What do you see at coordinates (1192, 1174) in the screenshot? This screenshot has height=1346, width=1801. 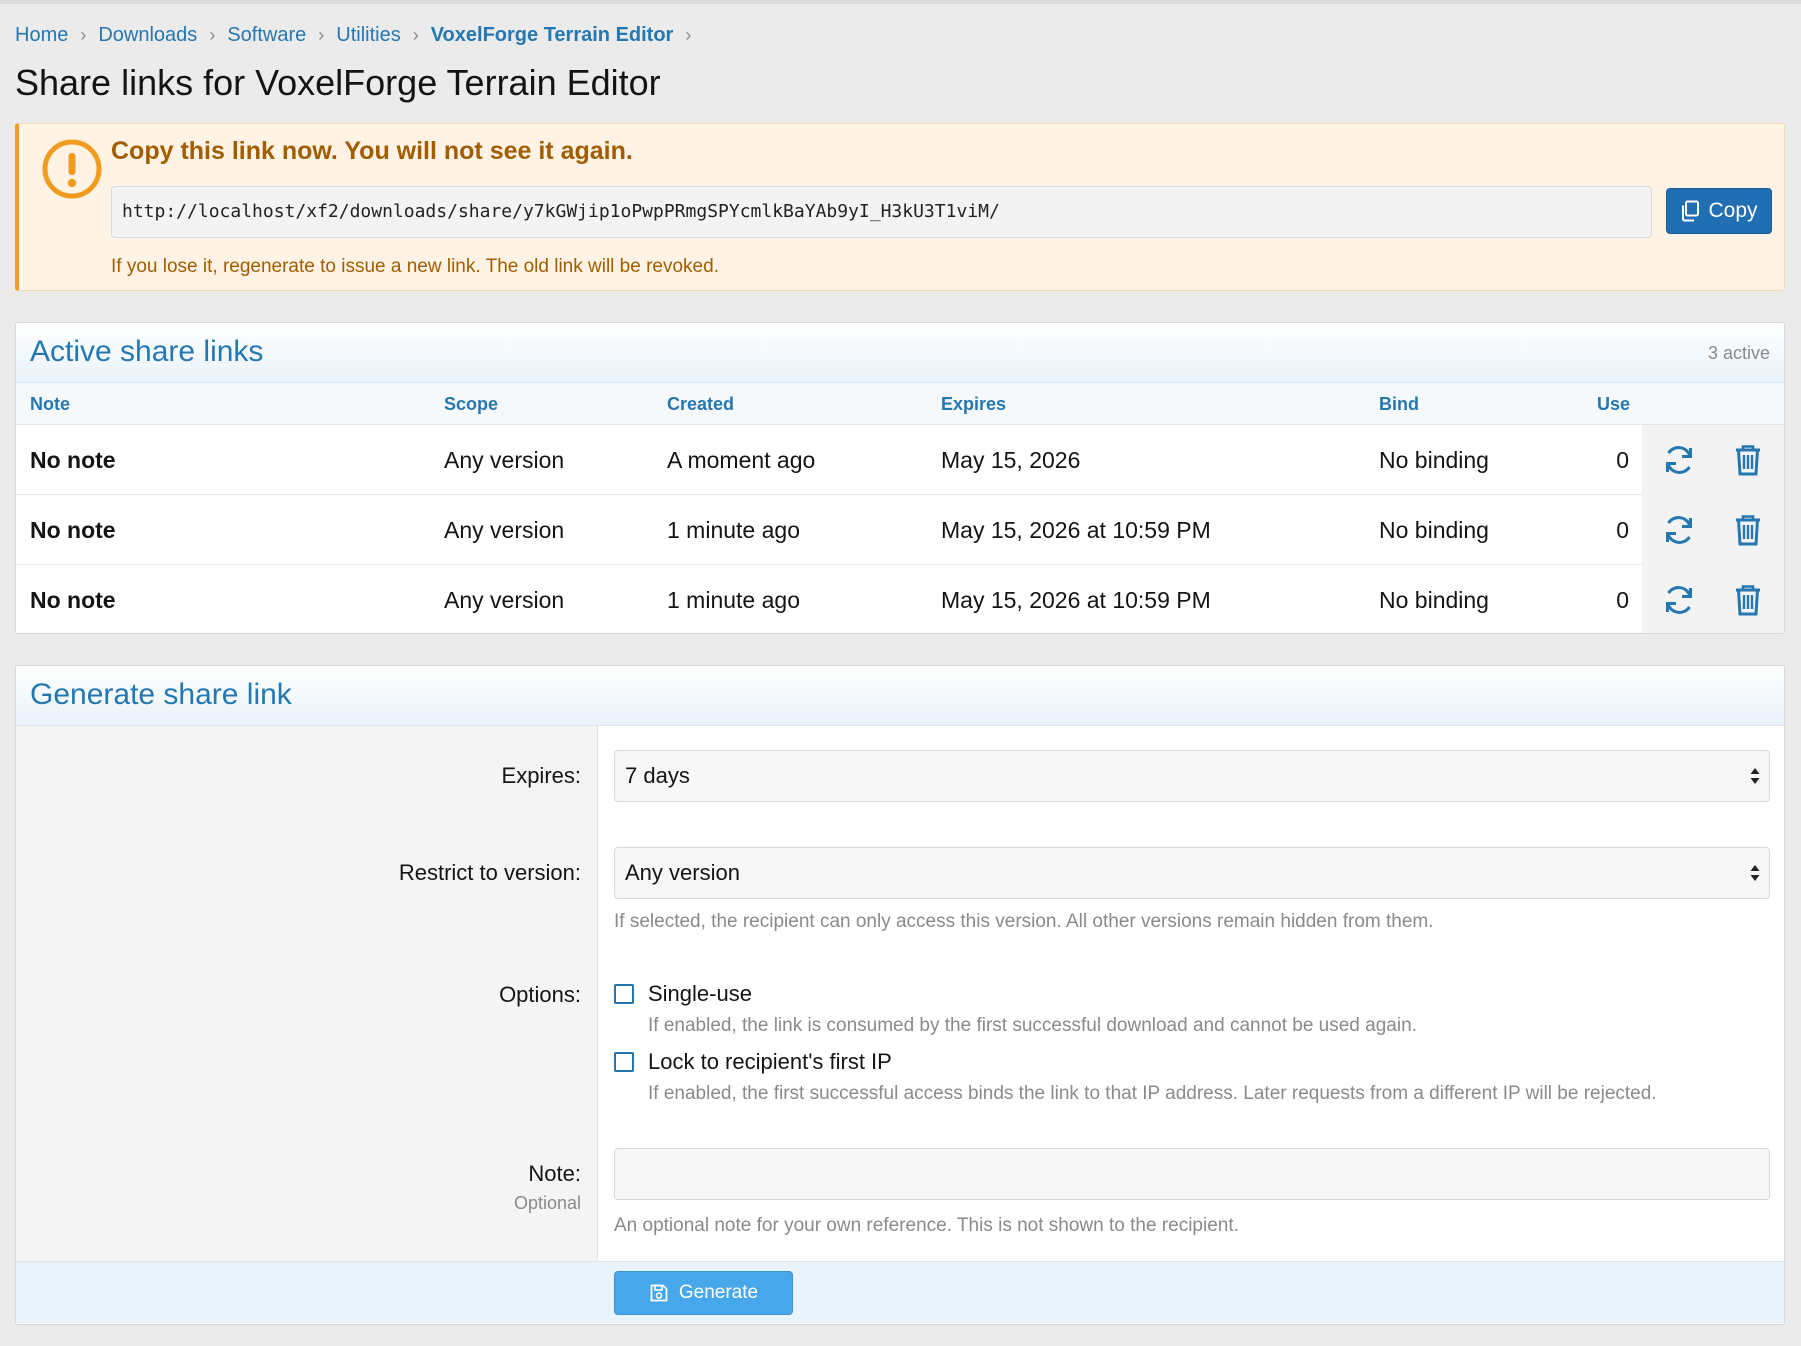 I see `note-input` at bounding box center [1192, 1174].